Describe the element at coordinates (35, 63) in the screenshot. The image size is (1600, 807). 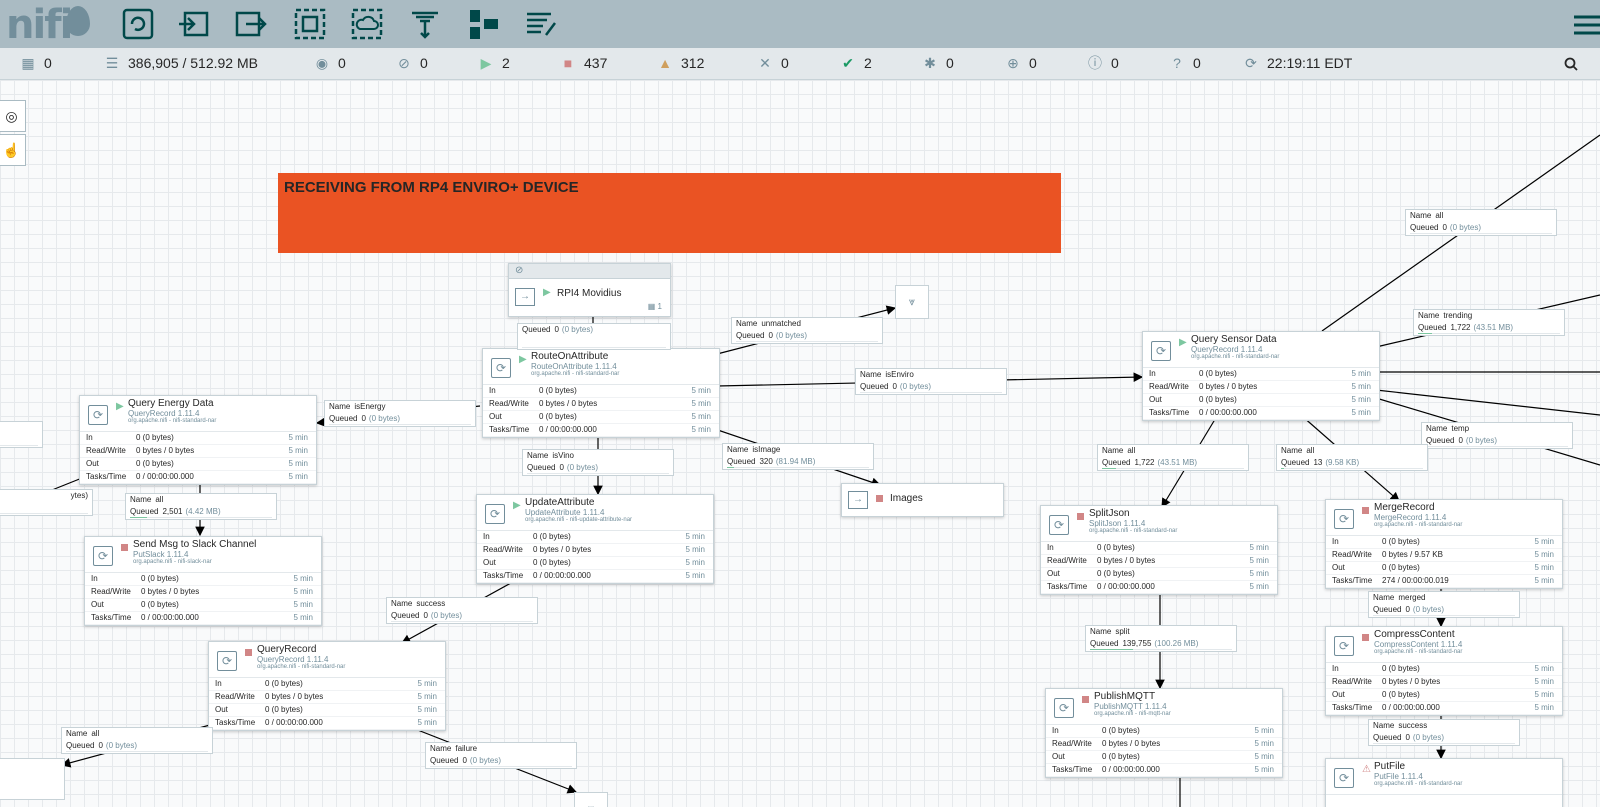
I see `status-transmitting: ▦ 0` at that location.